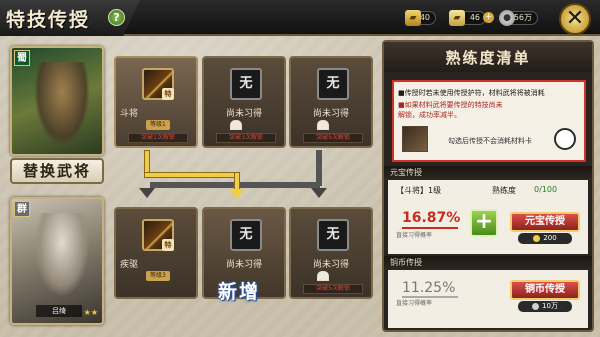  I want to click on success-rate: 16.87%, so click(431, 218).